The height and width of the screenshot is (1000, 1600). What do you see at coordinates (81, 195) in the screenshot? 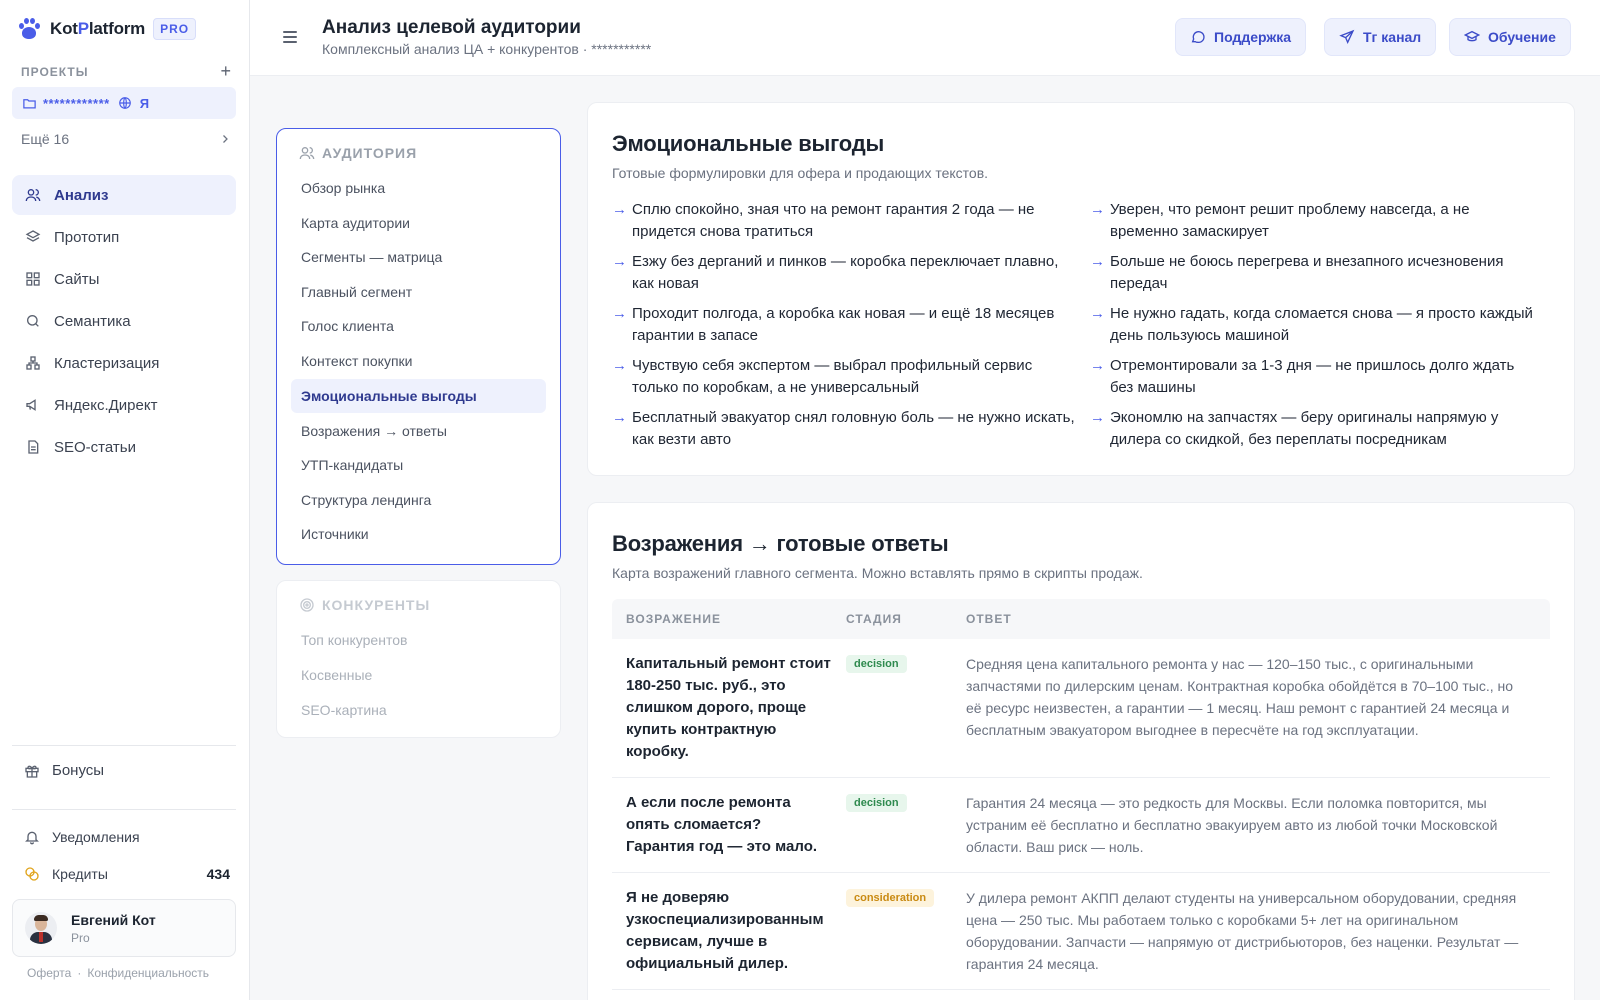
I see `sidebar-item-label: Анализ` at bounding box center [81, 195].